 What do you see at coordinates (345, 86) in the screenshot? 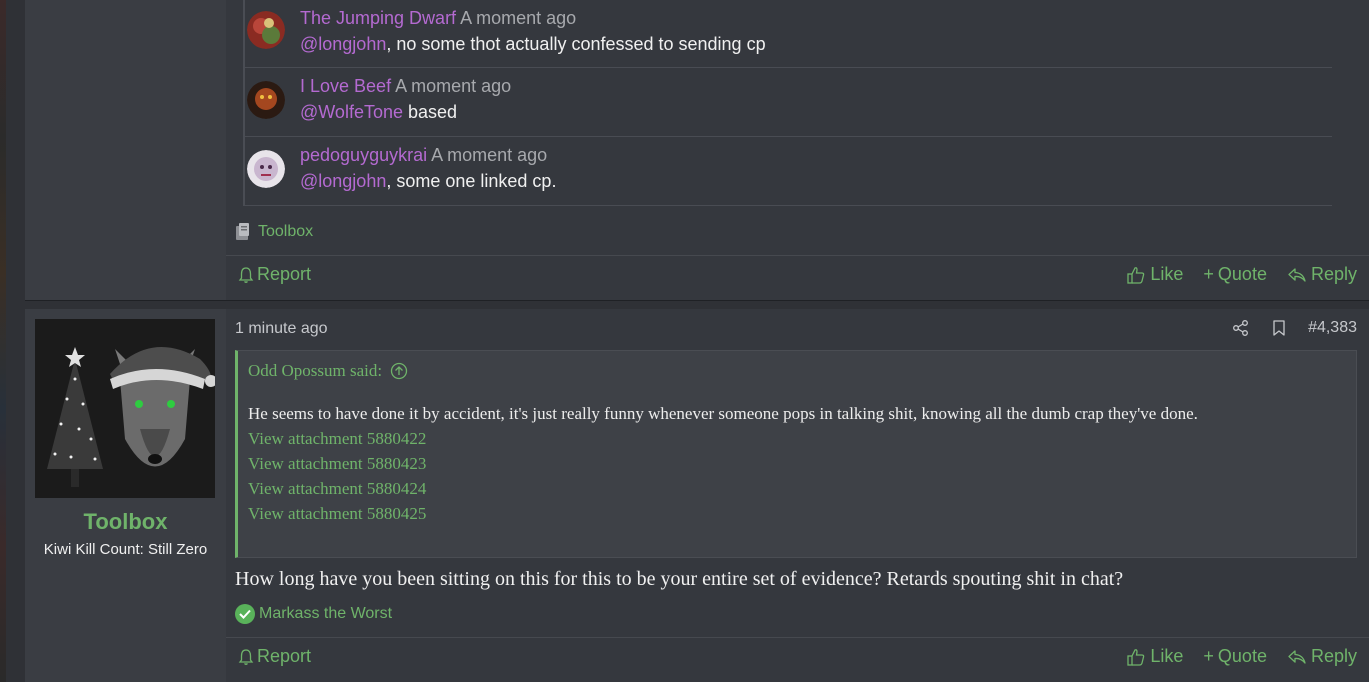
I see `comment-username: I Love Beef` at bounding box center [345, 86].